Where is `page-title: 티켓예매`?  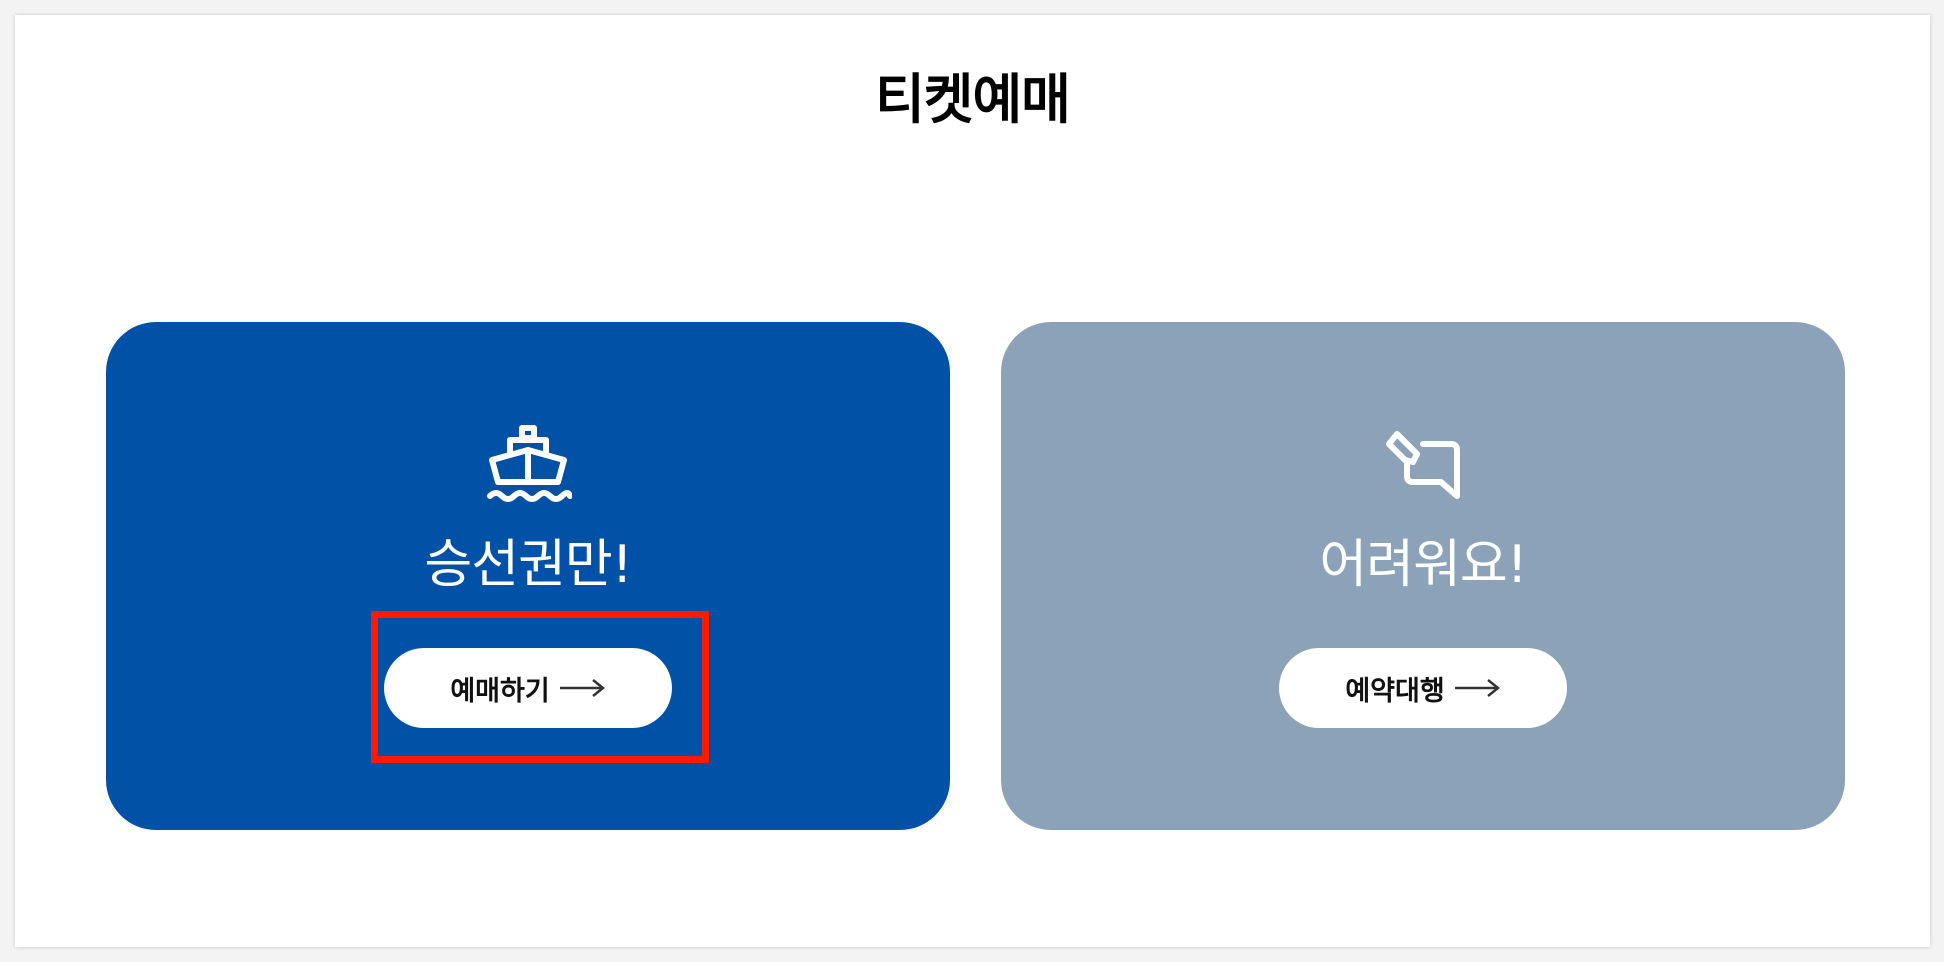
page-title: 티켓예매 is located at coordinates (973, 99).